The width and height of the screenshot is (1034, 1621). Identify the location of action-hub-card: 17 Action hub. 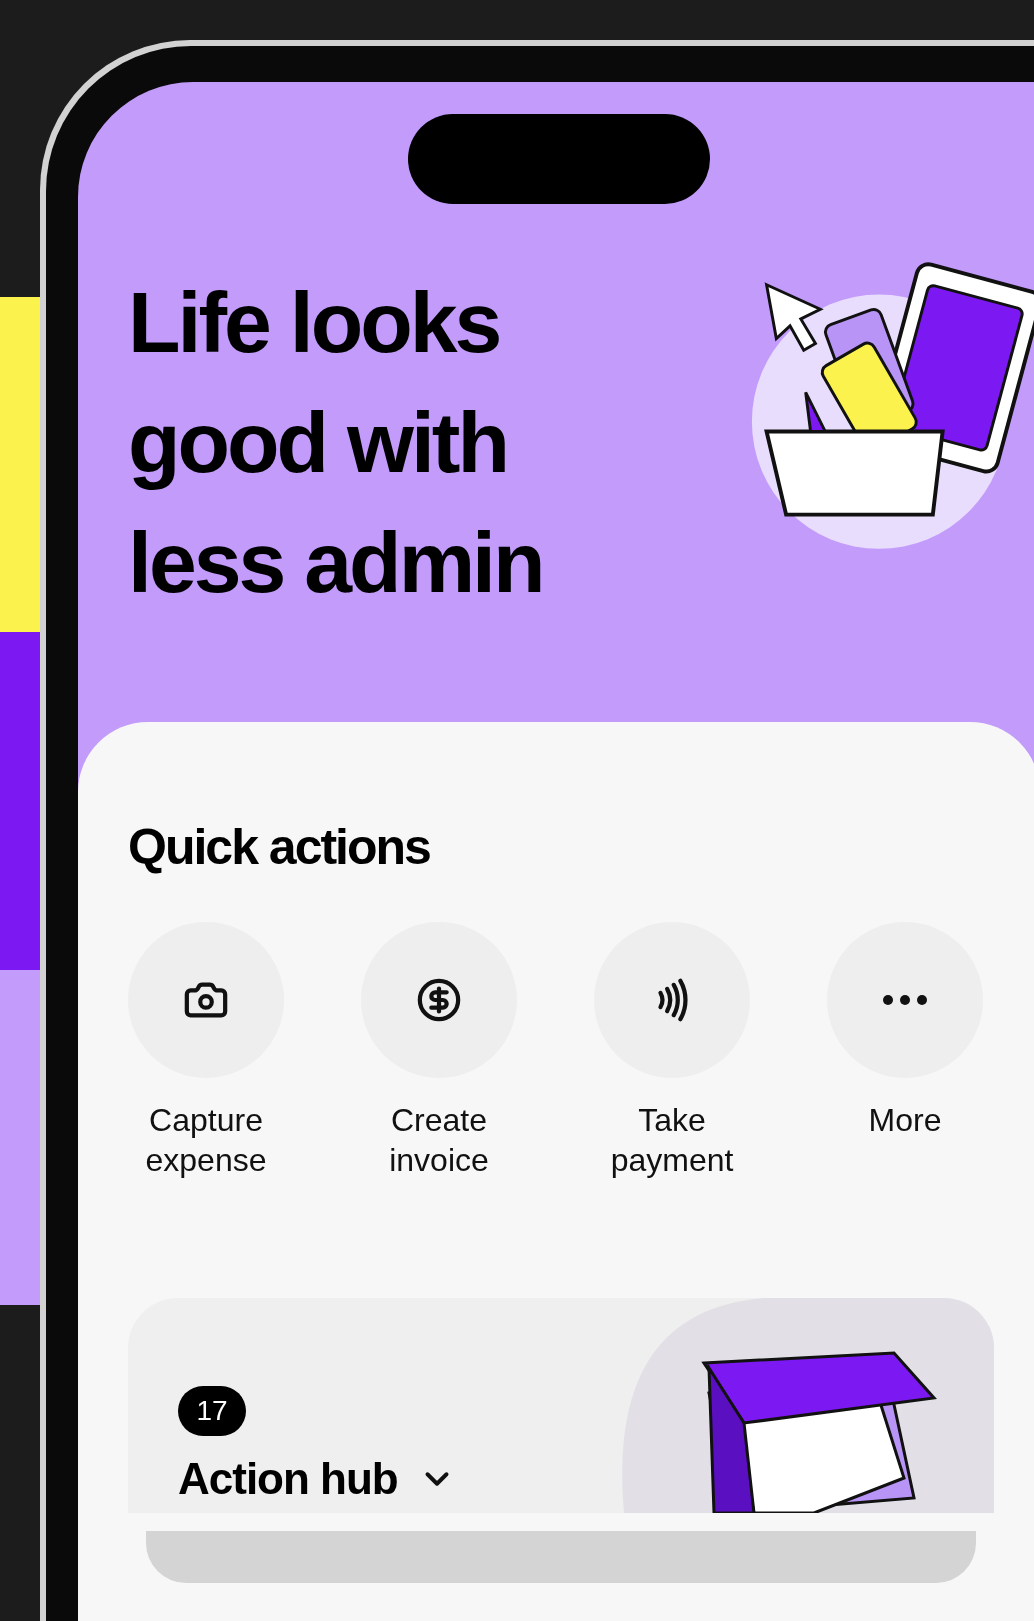
(561, 1405).